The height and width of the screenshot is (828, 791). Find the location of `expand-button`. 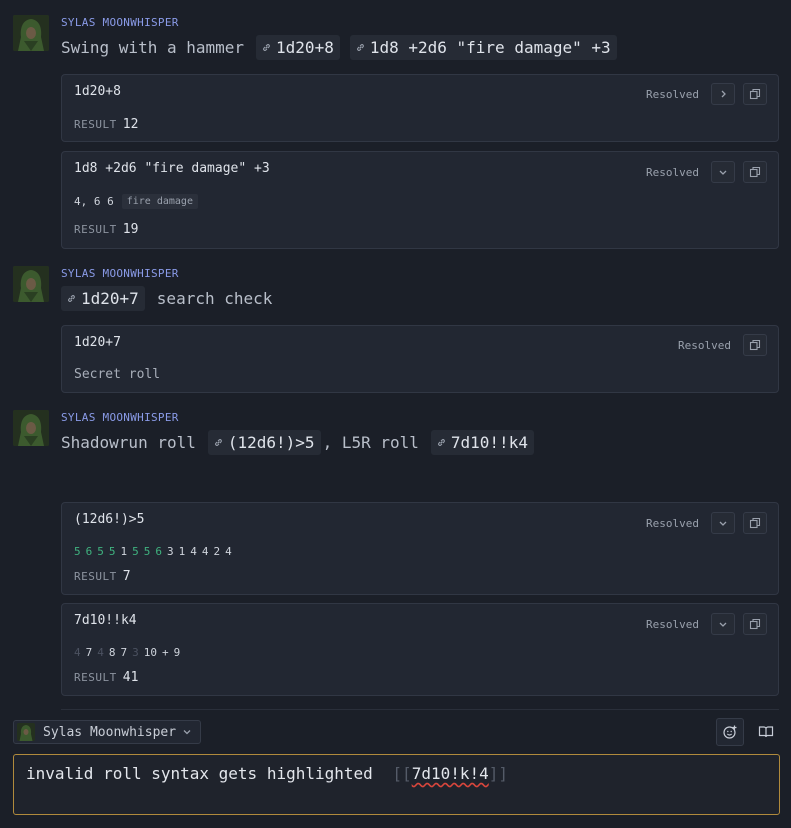

expand-button is located at coordinates (723, 94).